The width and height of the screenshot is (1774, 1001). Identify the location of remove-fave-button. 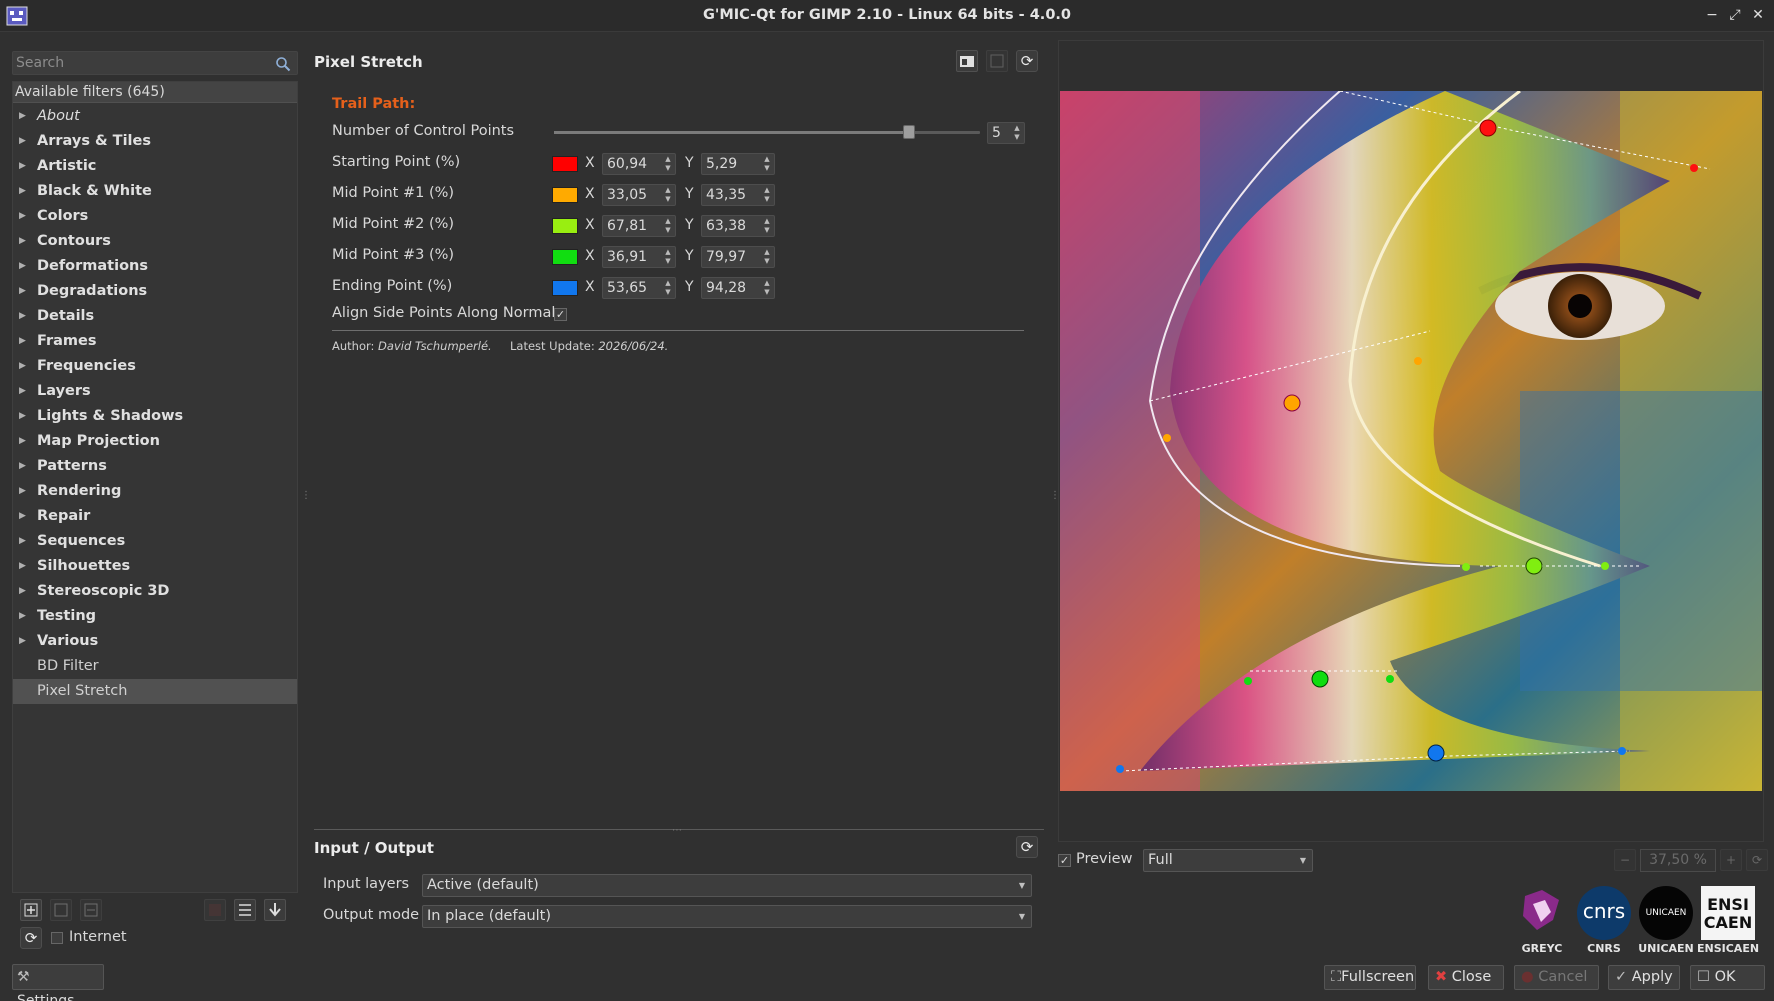
(91, 910).